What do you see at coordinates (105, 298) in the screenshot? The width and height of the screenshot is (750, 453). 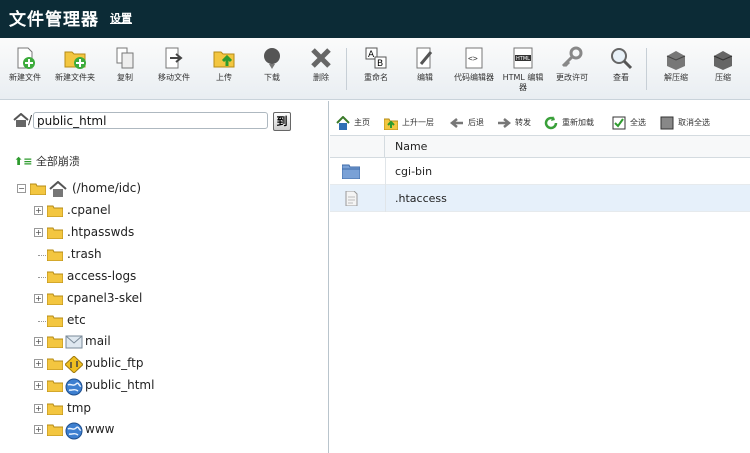 I see `tree-item-label: cpanel3-skel` at bounding box center [105, 298].